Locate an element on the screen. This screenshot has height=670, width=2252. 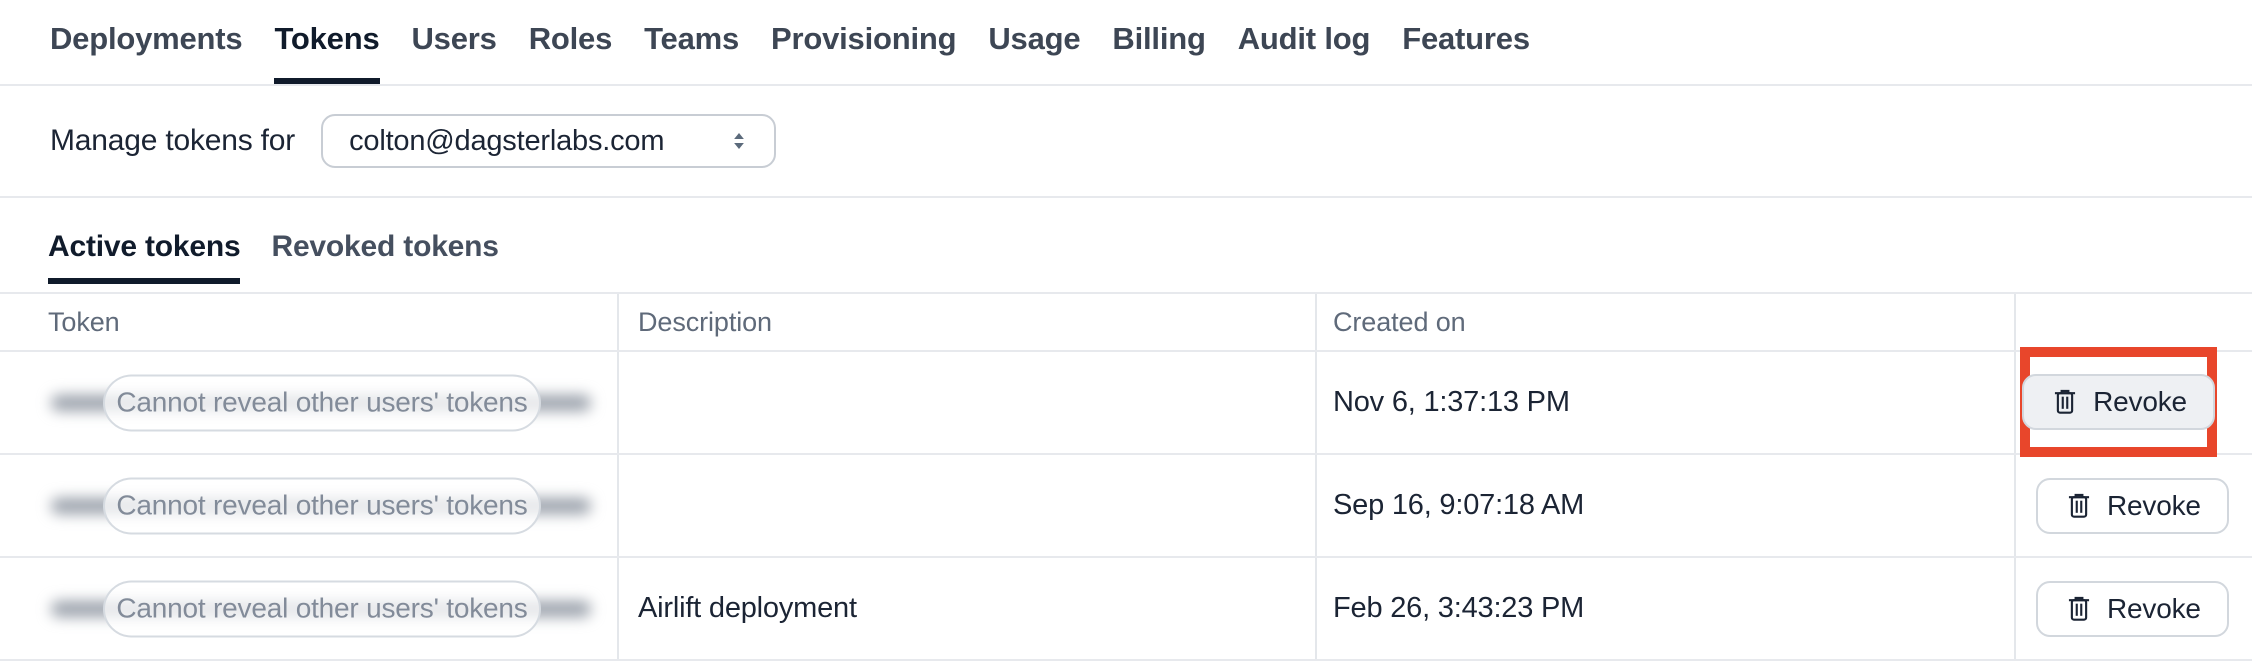
user-select: colton@dagsterlabs.com is located at coordinates (549, 141).